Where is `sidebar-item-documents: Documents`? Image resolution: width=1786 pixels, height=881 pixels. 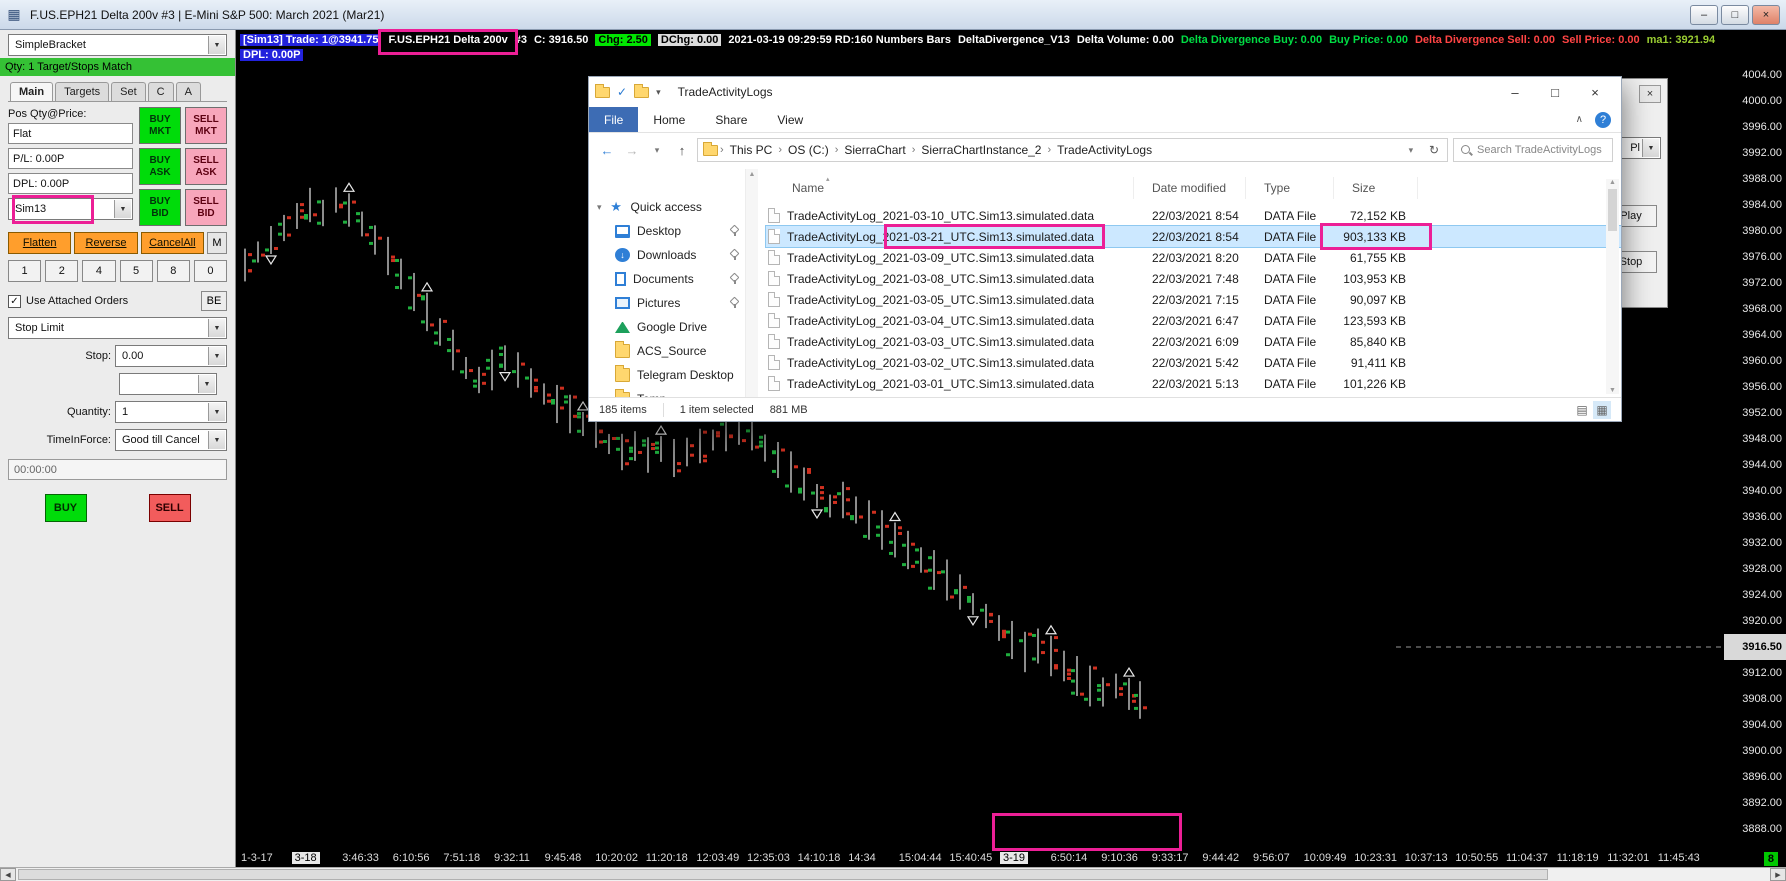
sidebar-item-documents: Documents is located at coordinates (667, 279).